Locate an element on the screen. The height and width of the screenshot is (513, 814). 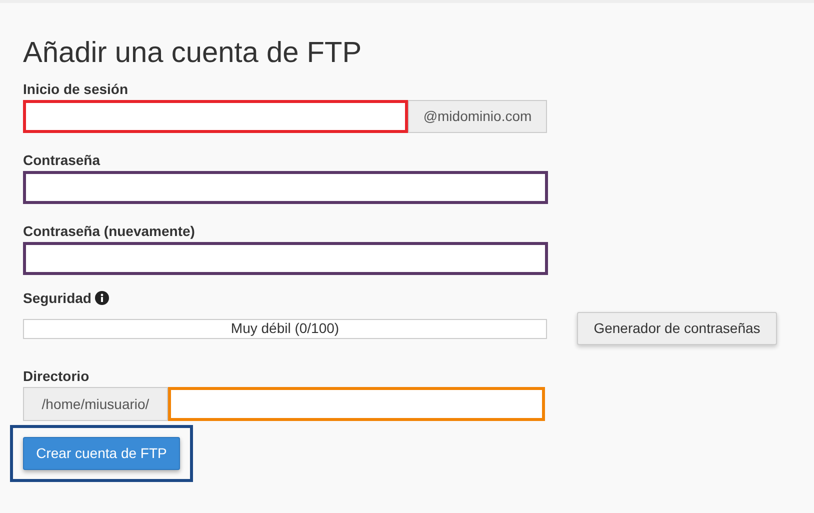
field-label: Seguridad is located at coordinates (57, 298).